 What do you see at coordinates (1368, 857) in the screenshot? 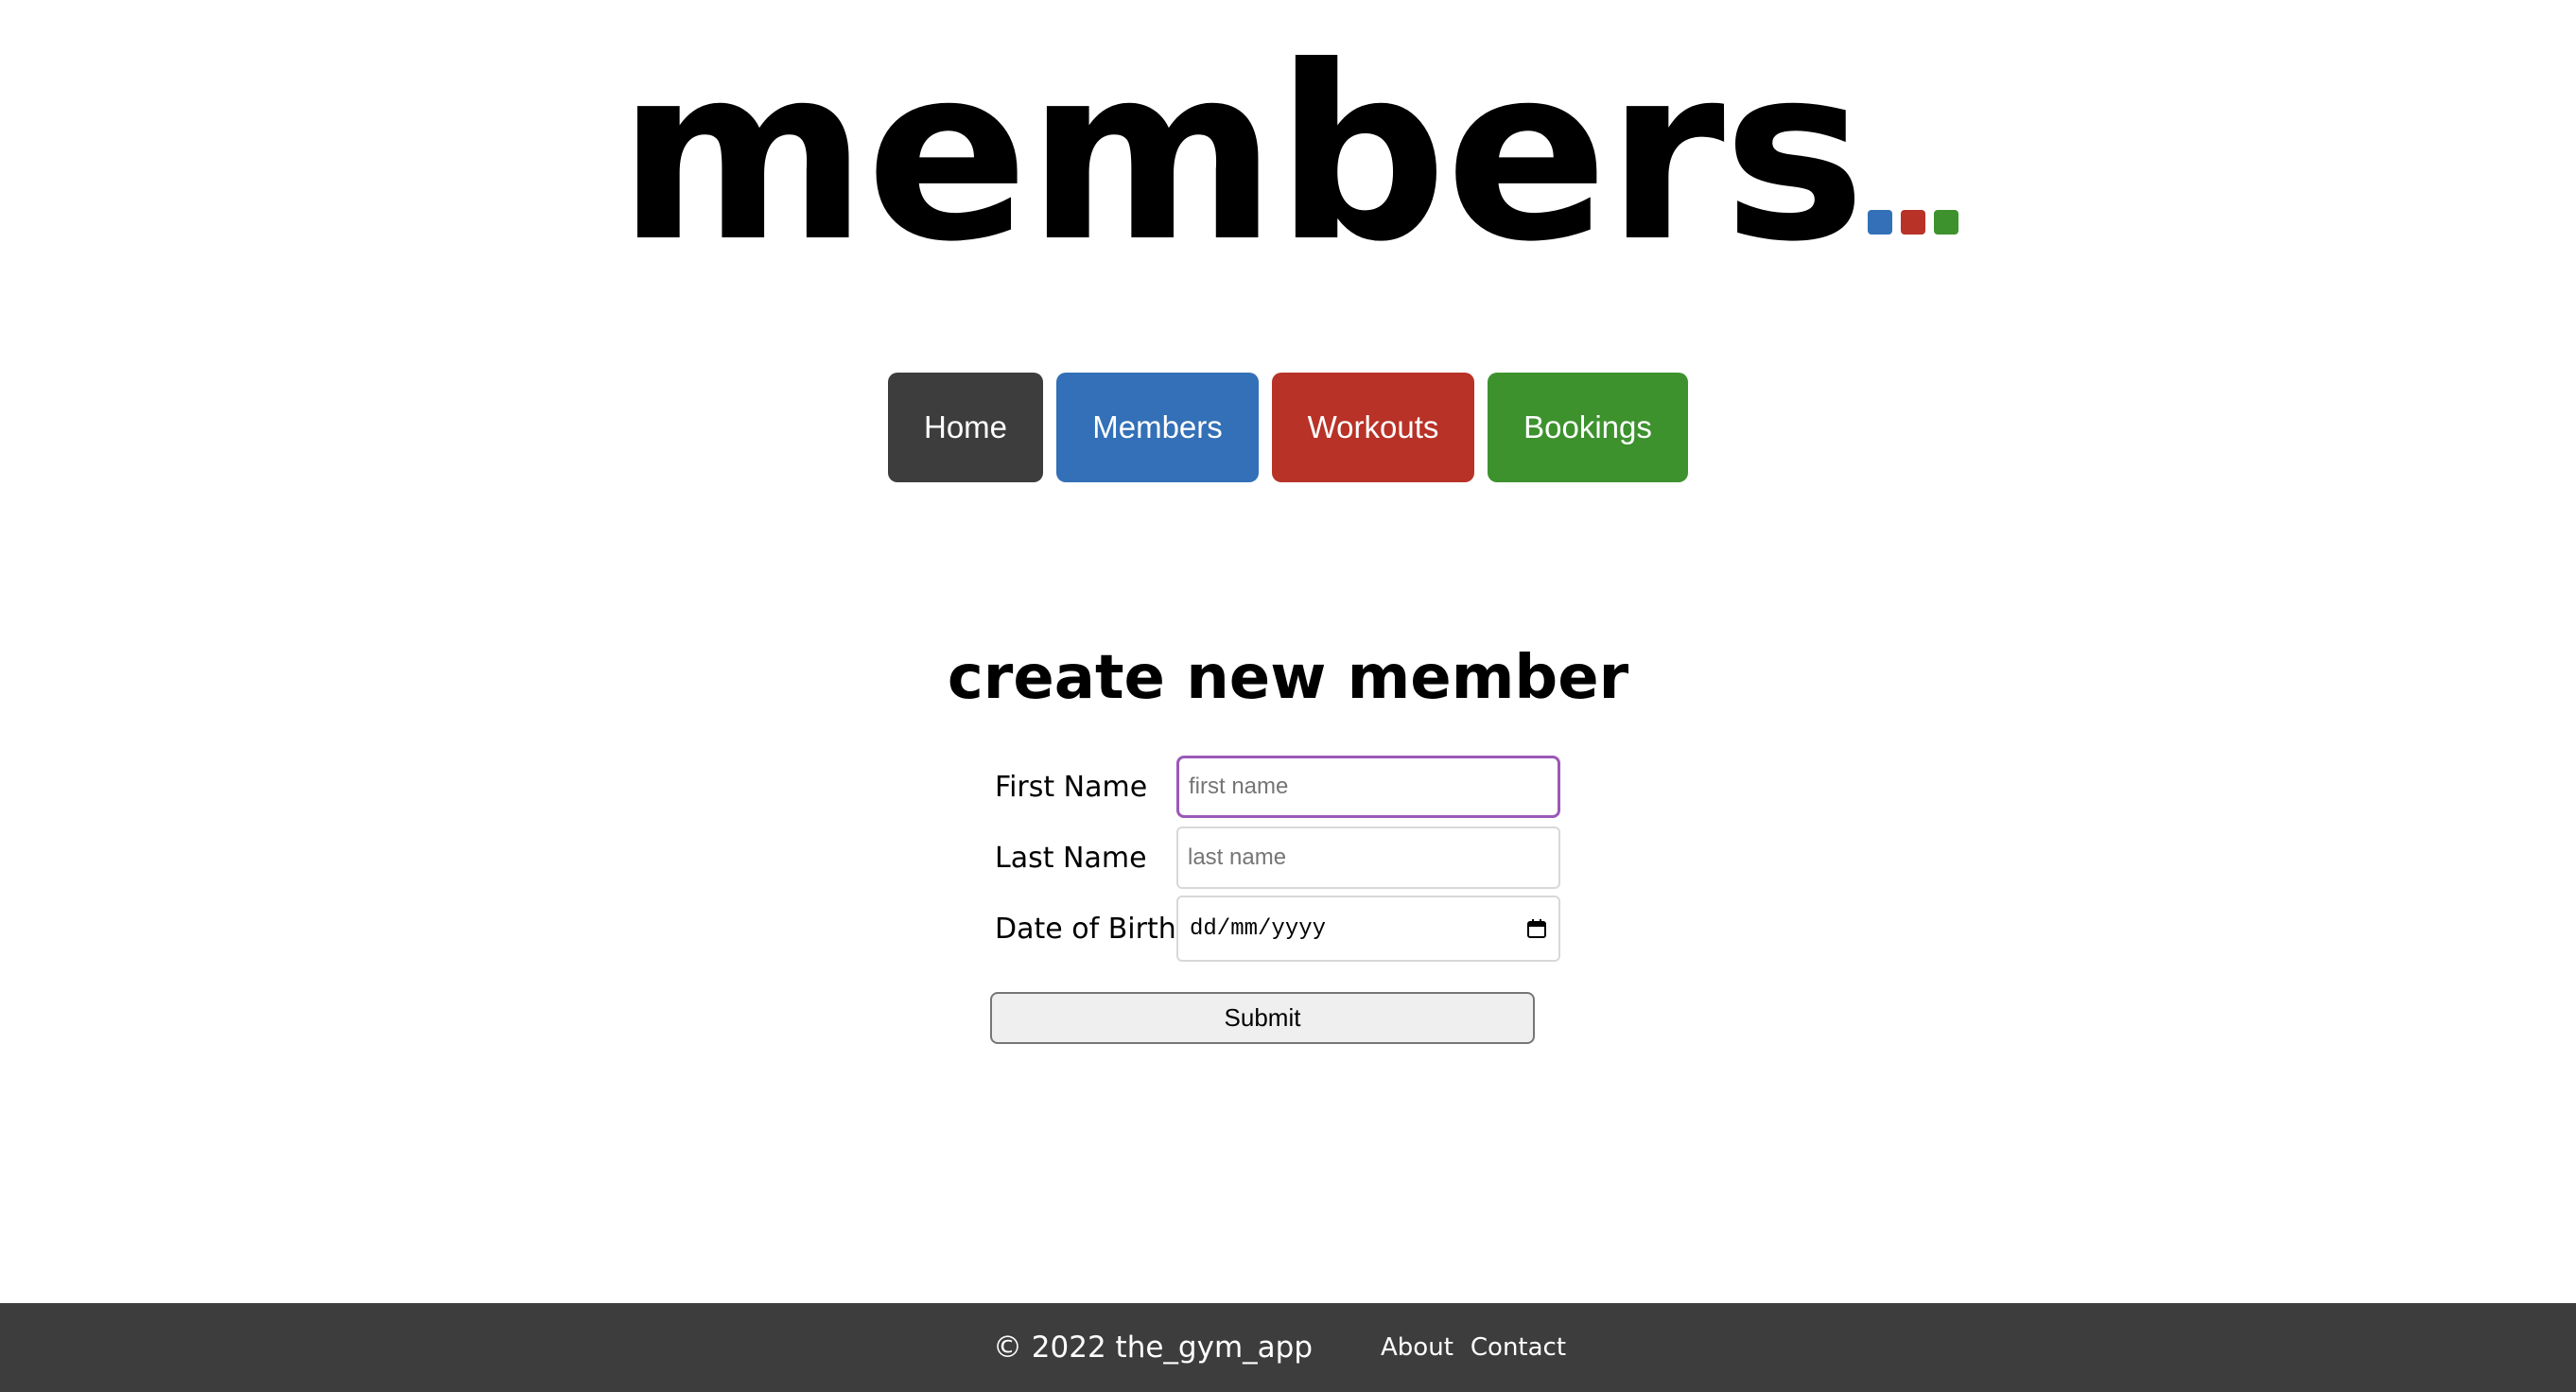
I see `last-name-input` at bounding box center [1368, 857].